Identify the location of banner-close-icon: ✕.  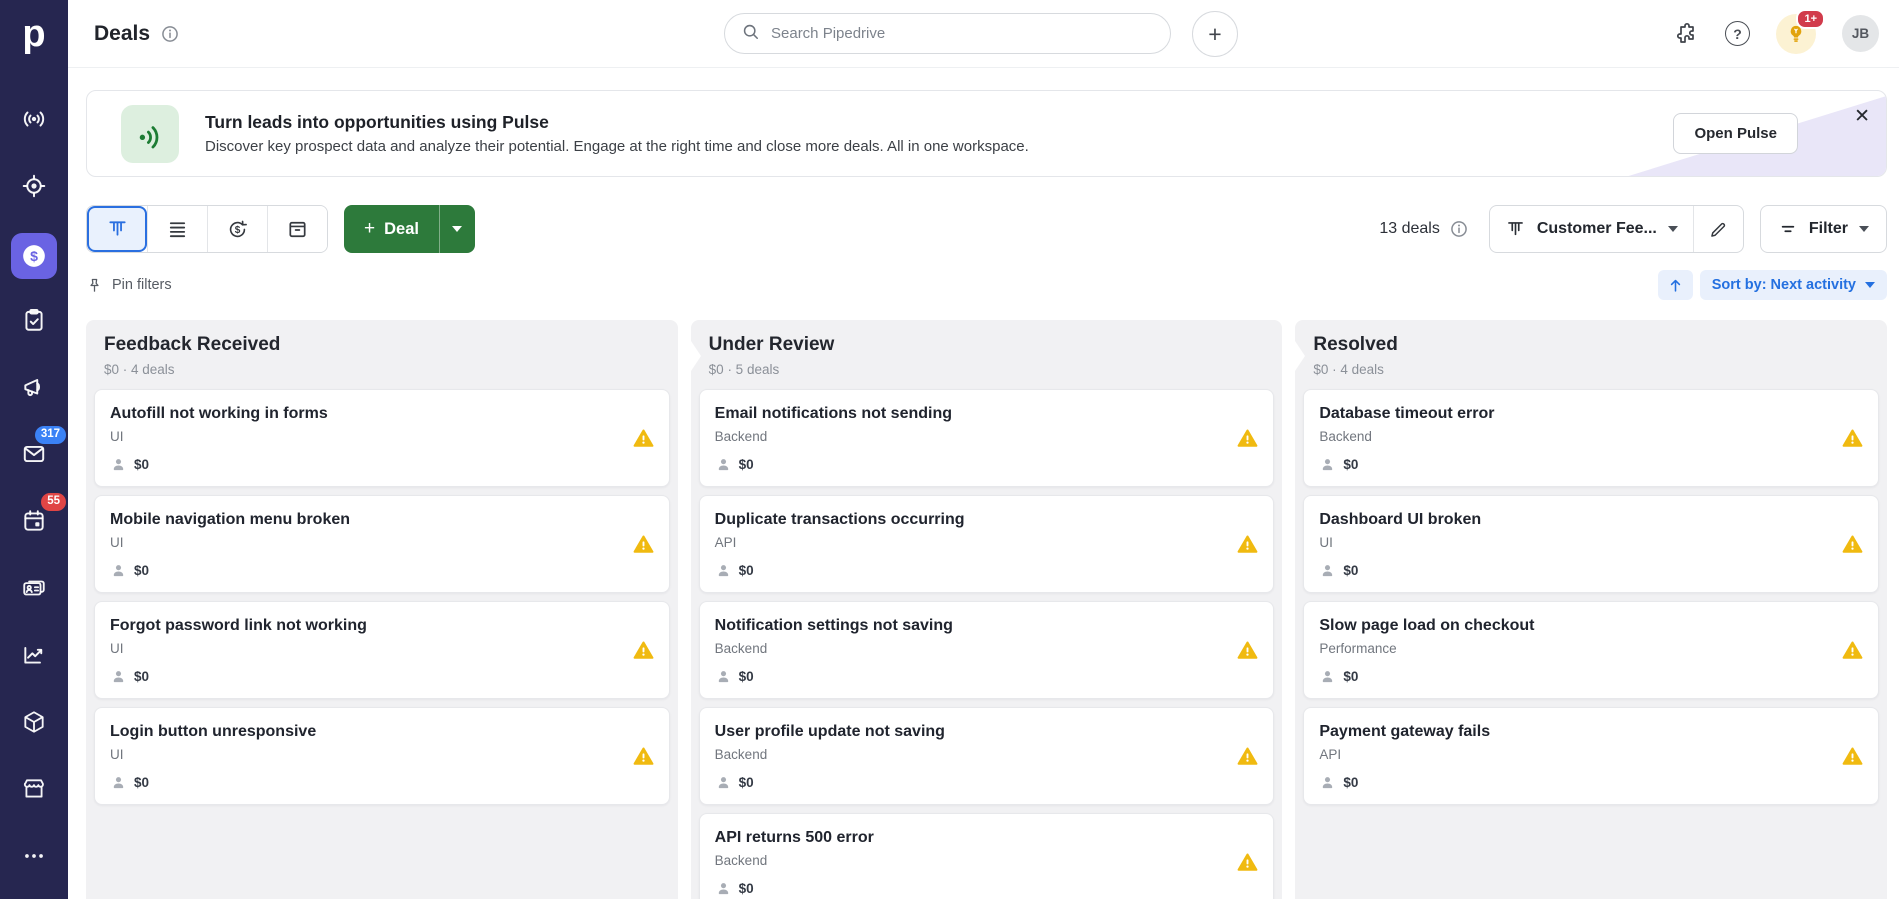
(1862, 116).